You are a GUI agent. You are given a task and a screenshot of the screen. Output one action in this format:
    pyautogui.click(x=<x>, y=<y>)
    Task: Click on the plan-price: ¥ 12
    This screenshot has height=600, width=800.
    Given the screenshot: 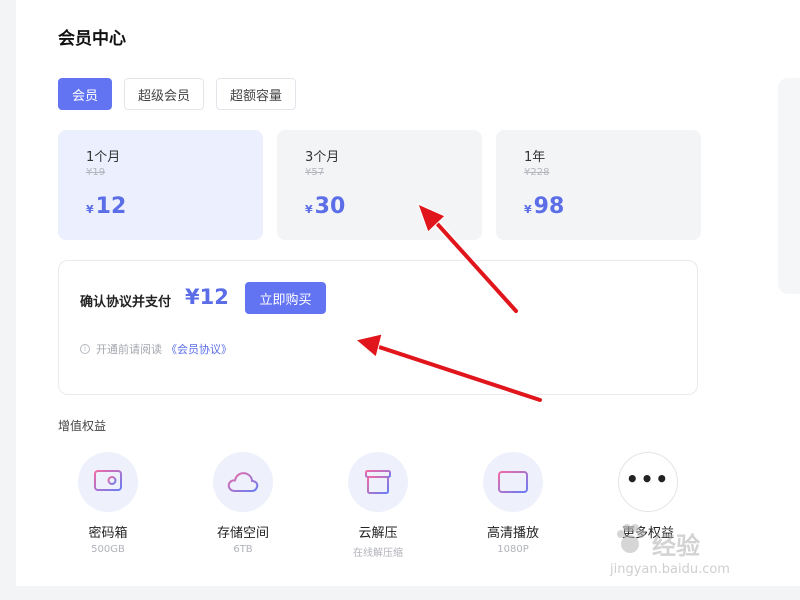 What is the action you would take?
    pyautogui.click(x=106, y=206)
    